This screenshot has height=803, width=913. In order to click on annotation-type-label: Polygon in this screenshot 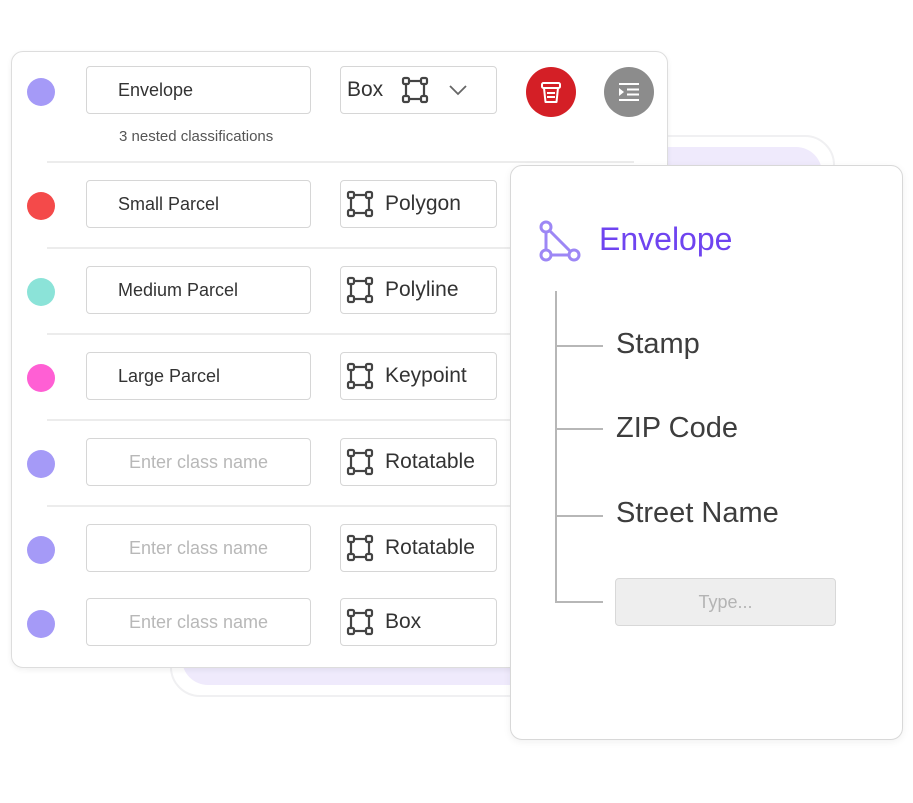, I will do `click(423, 203)`.